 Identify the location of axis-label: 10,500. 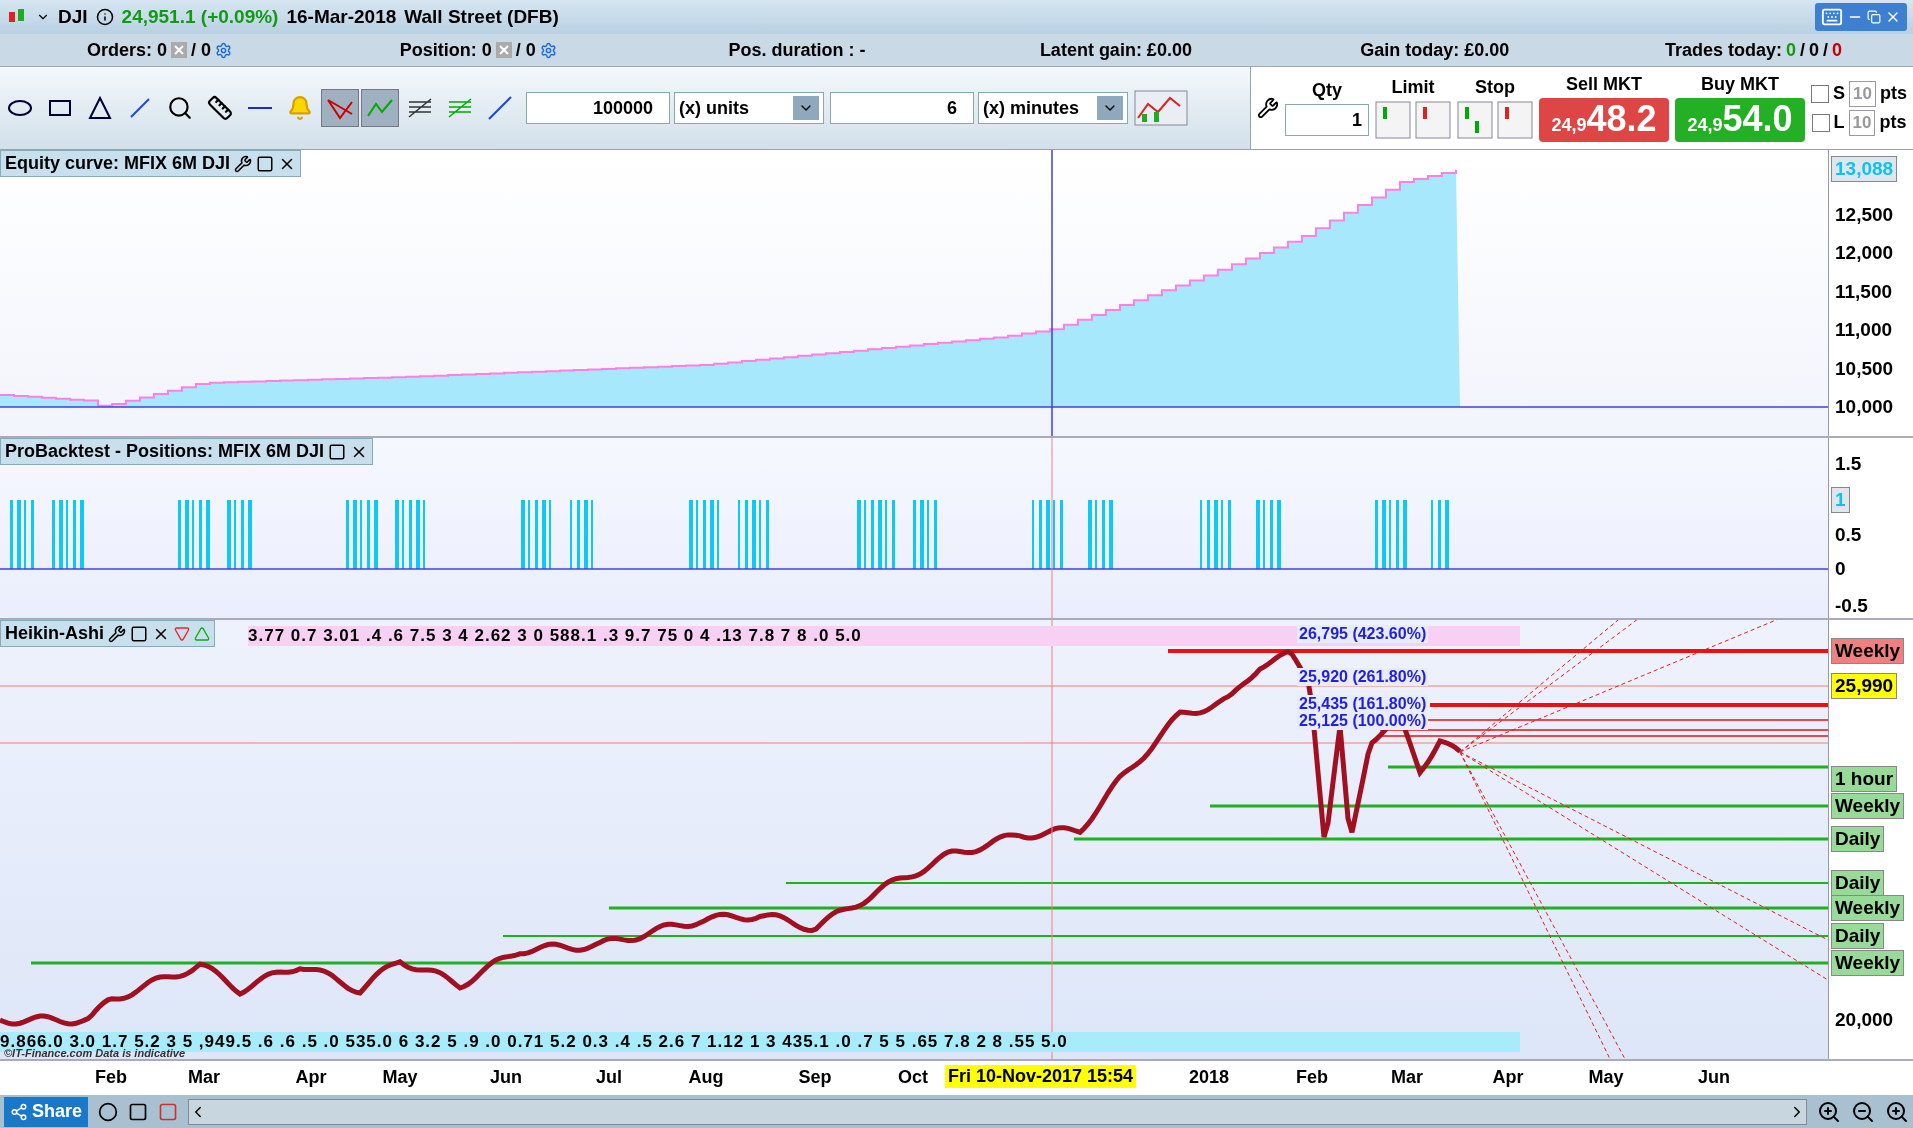
(1864, 369).